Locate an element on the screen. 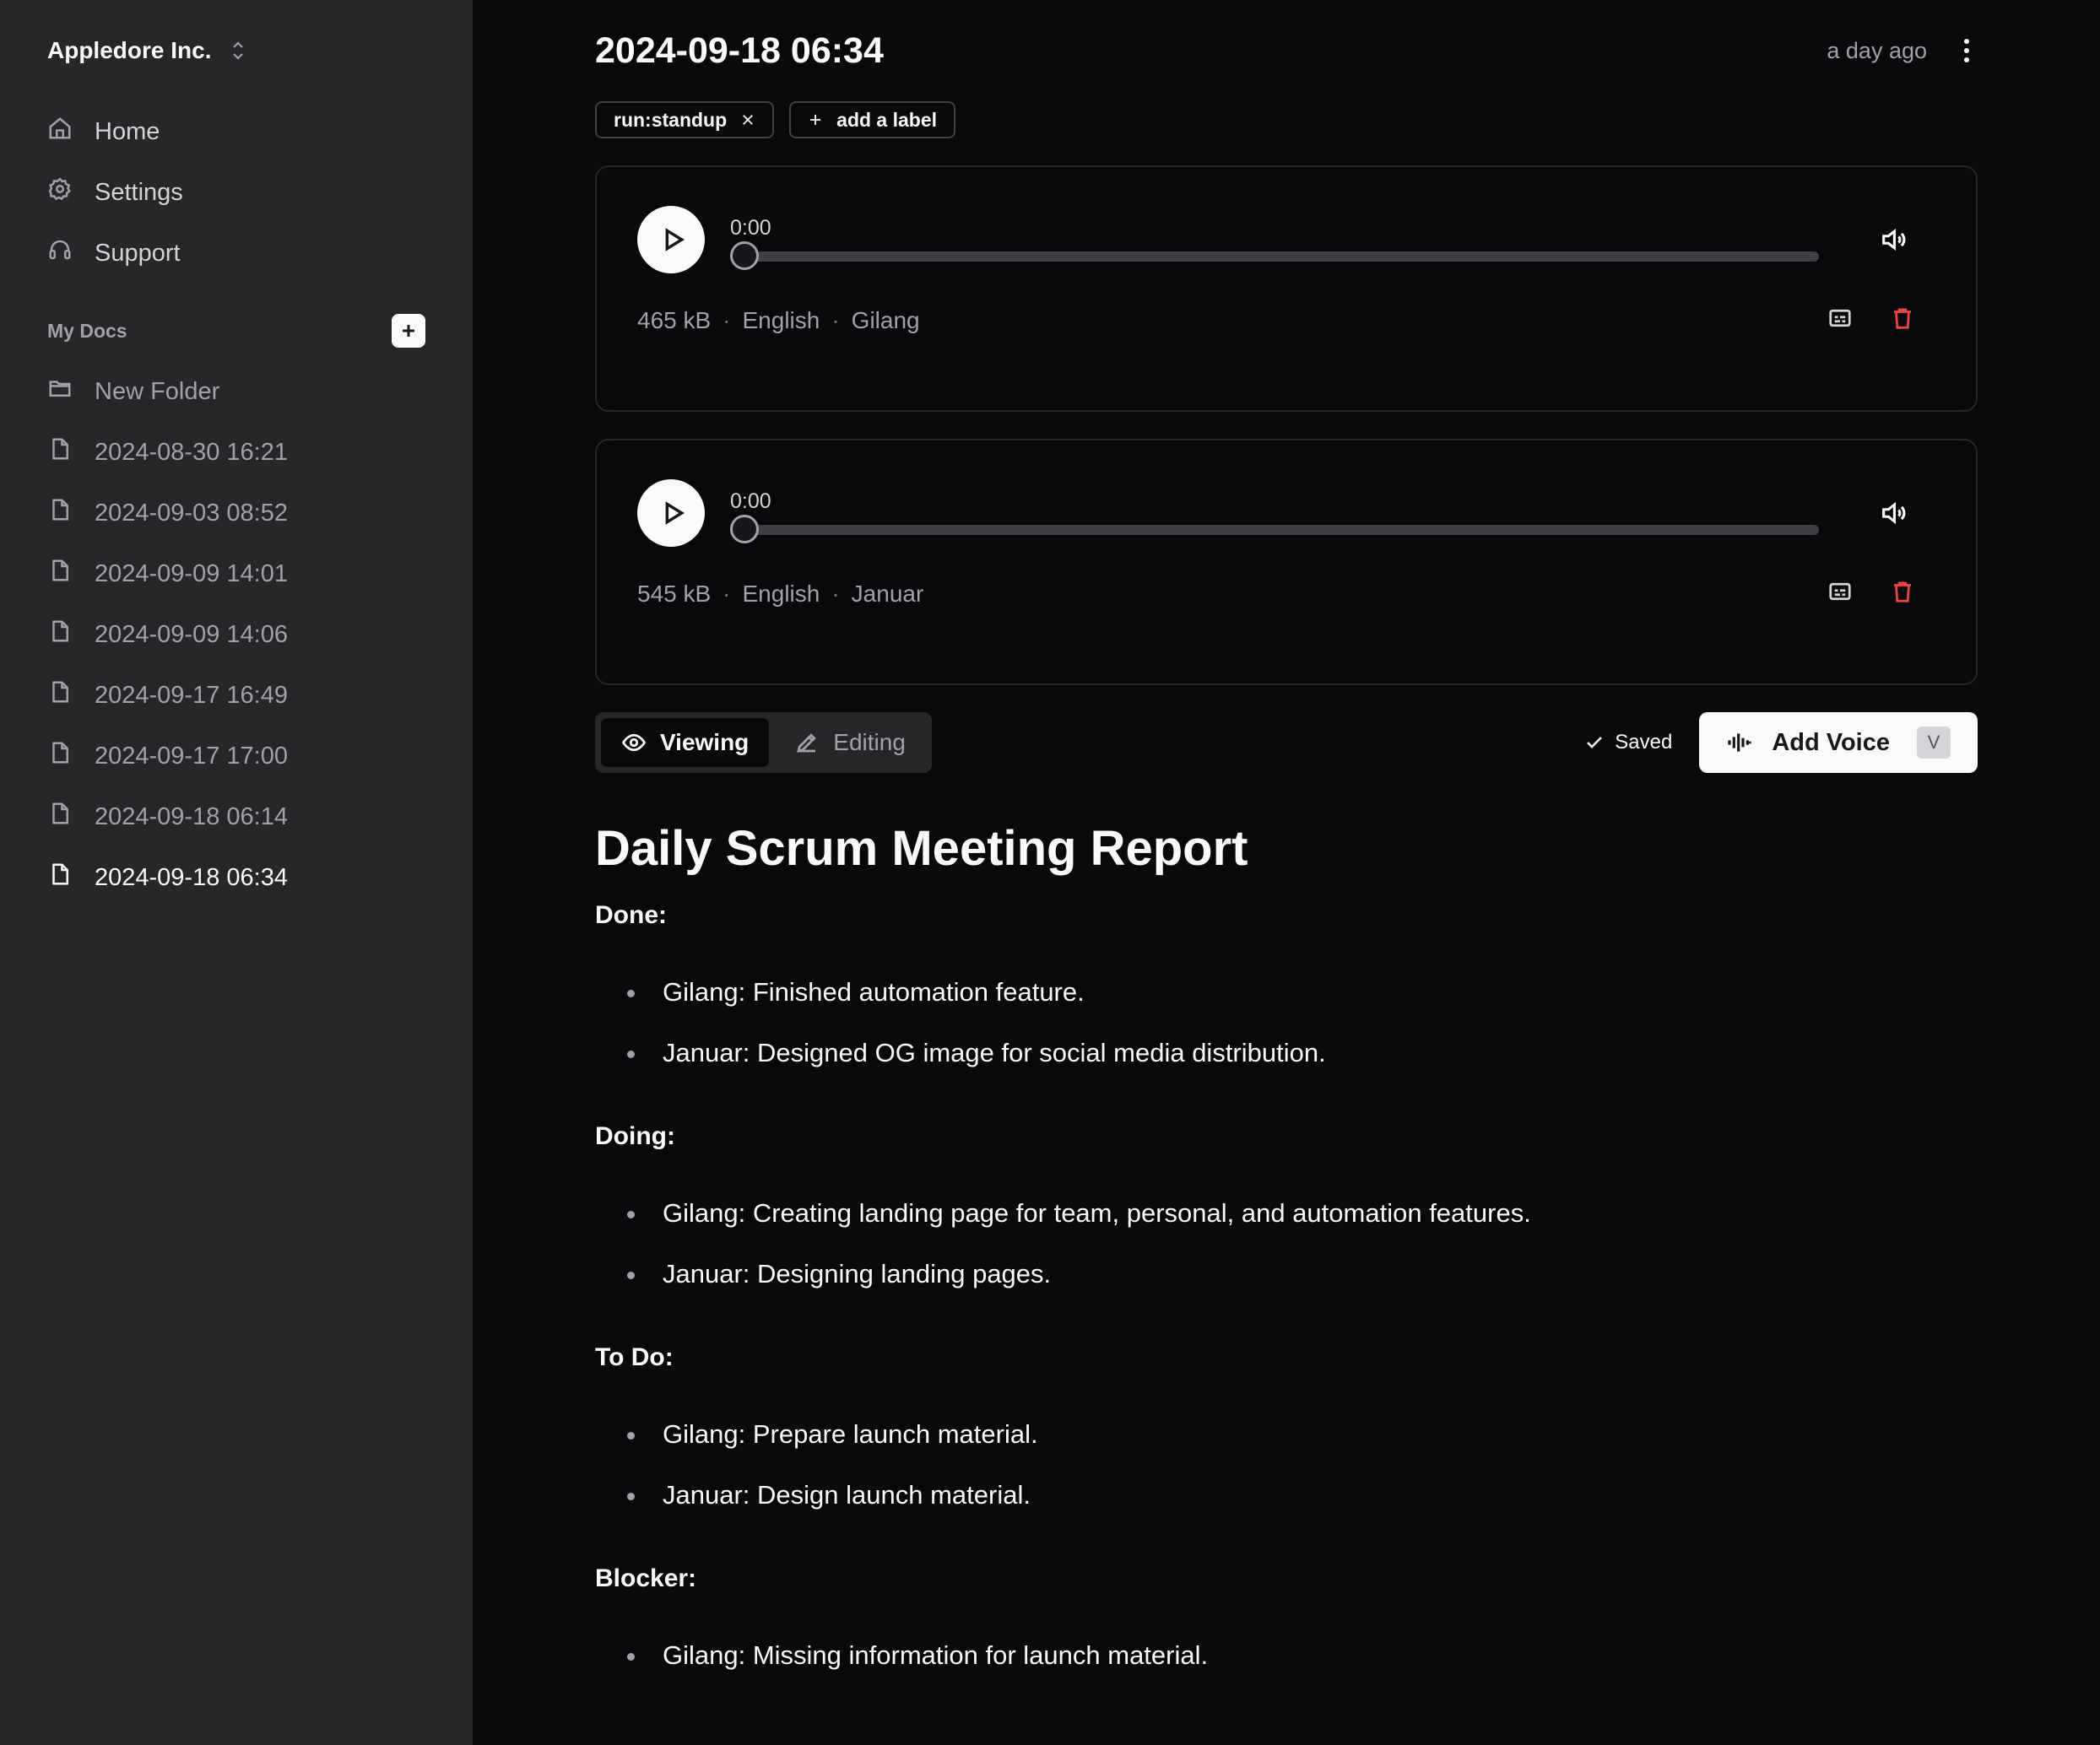 The image size is (2100, 1745). editing-tab: Editing is located at coordinates (850, 742).